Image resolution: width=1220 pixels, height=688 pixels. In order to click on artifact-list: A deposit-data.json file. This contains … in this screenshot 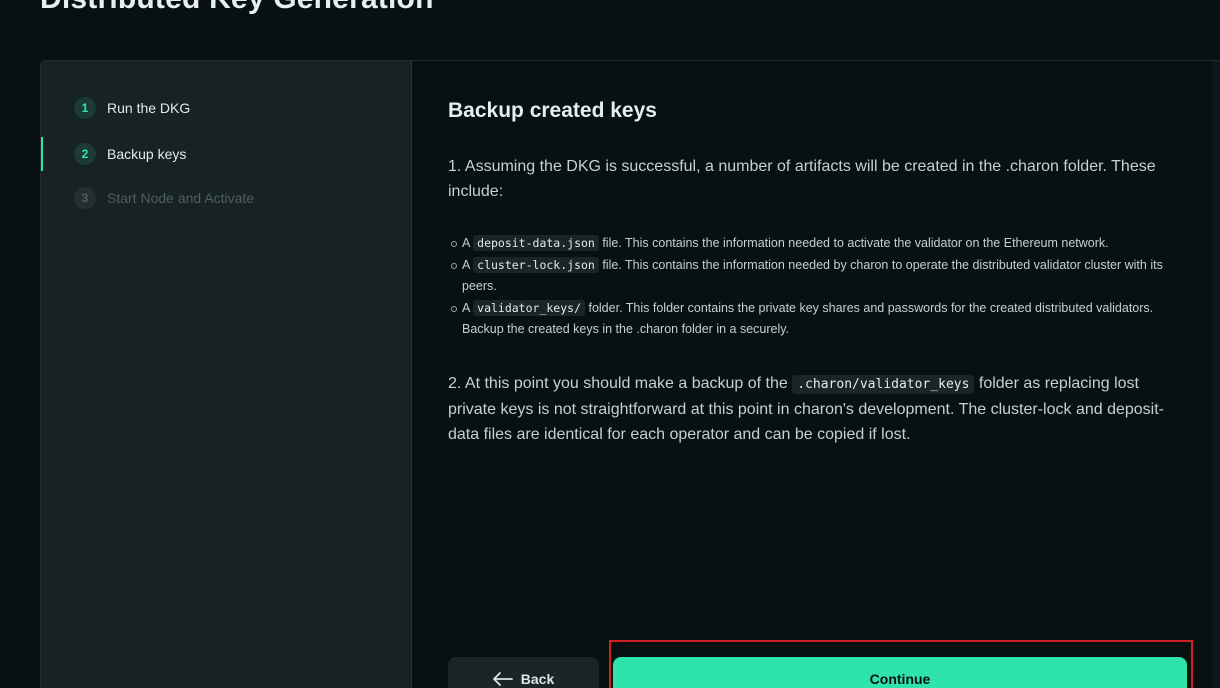, I will do `click(818, 287)`.